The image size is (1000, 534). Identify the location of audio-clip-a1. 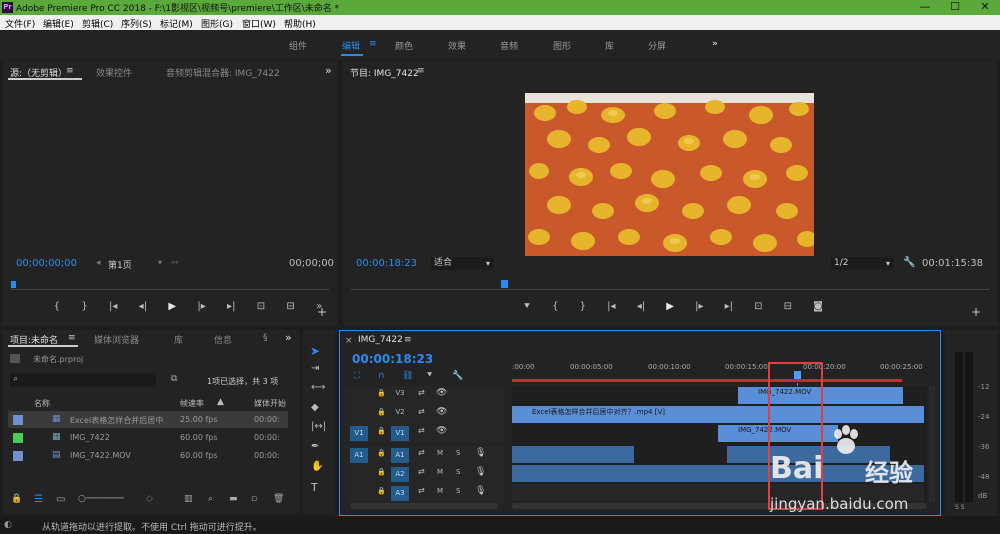
(573, 454).